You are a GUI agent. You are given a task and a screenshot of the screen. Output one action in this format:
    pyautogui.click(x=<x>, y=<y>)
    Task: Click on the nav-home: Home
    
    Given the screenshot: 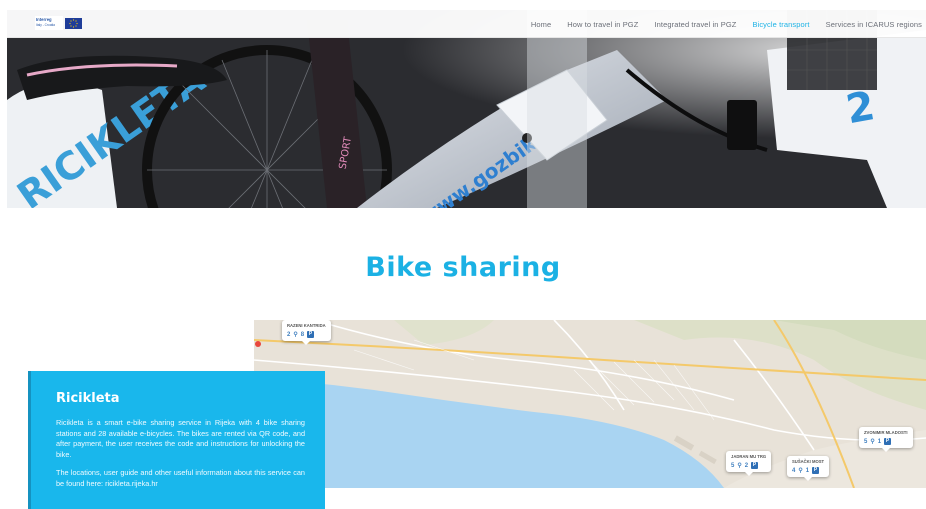 What is the action you would take?
    pyautogui.click(x=541, y=24)
    